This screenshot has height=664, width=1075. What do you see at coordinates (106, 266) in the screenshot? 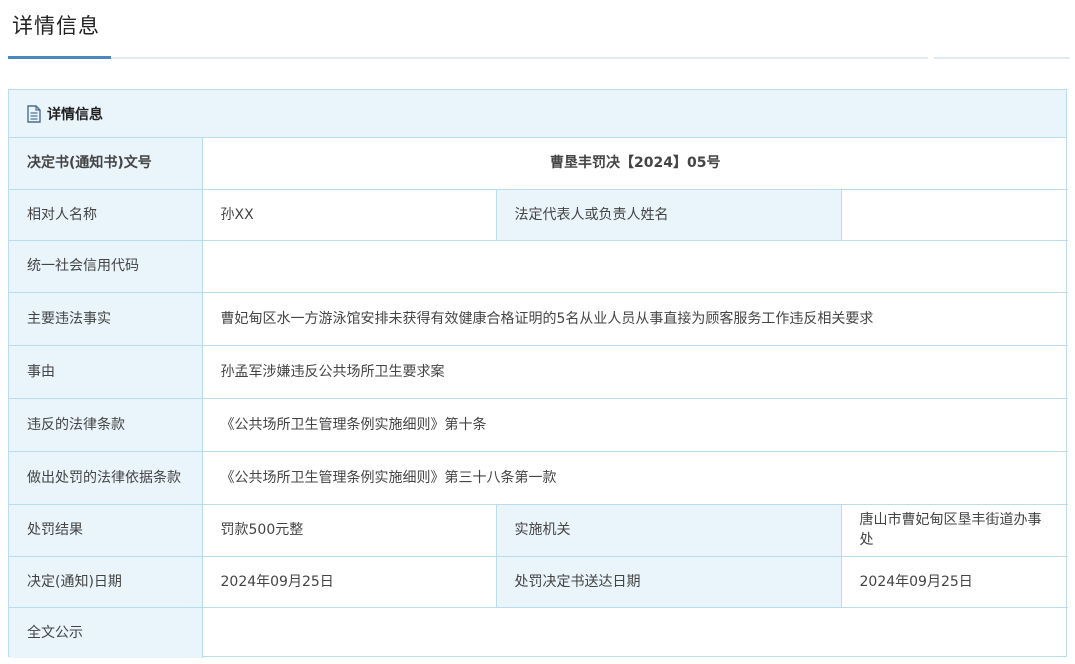
I see `credit-code-label: 统一社会信用代码` at bounding box center [106, 266].